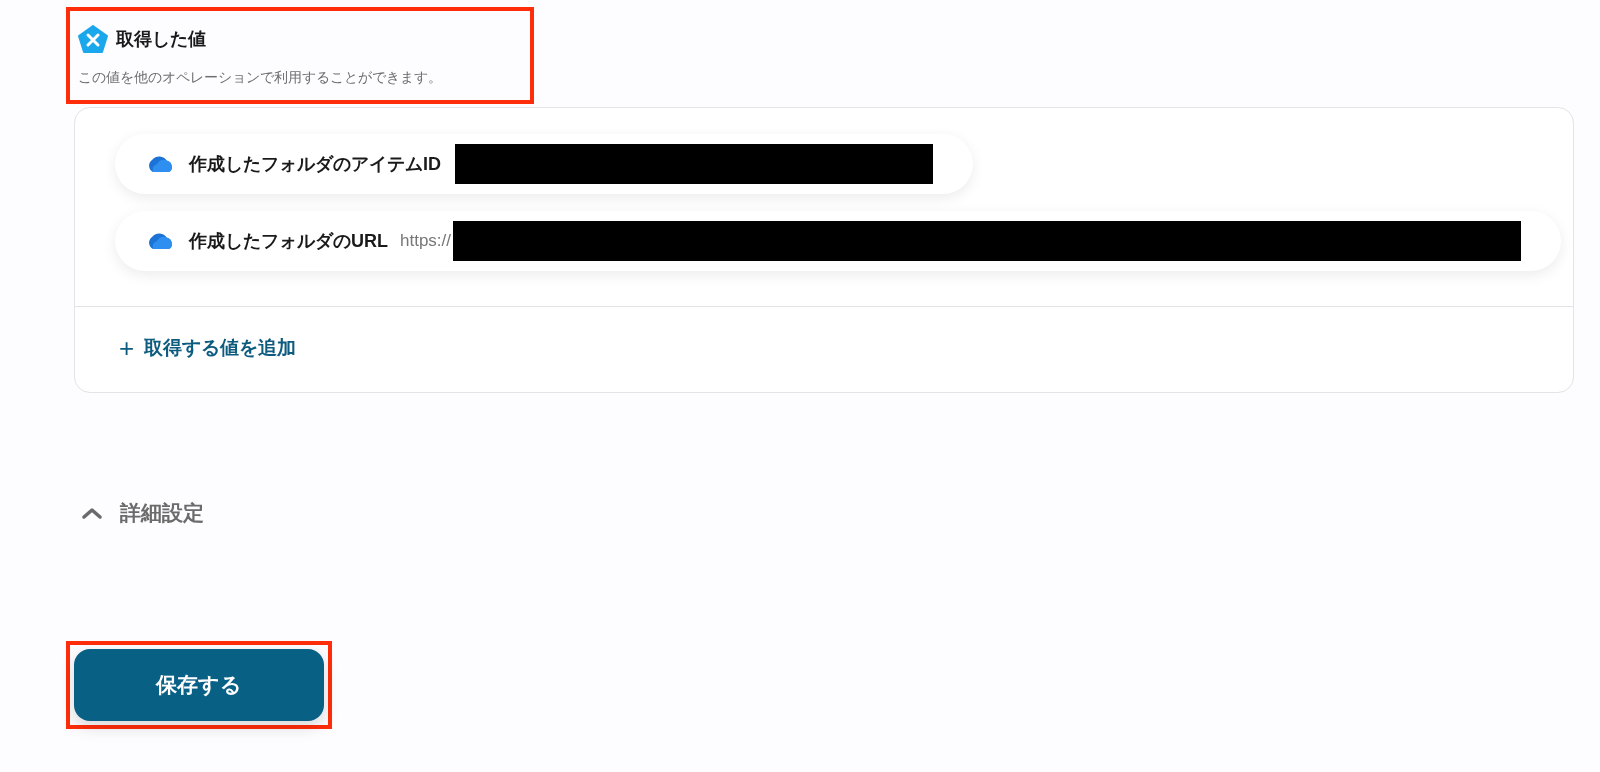 The width and height of the screenshot is (1600, 772). I want to click on save-button: 保存する, so click(199, 684).